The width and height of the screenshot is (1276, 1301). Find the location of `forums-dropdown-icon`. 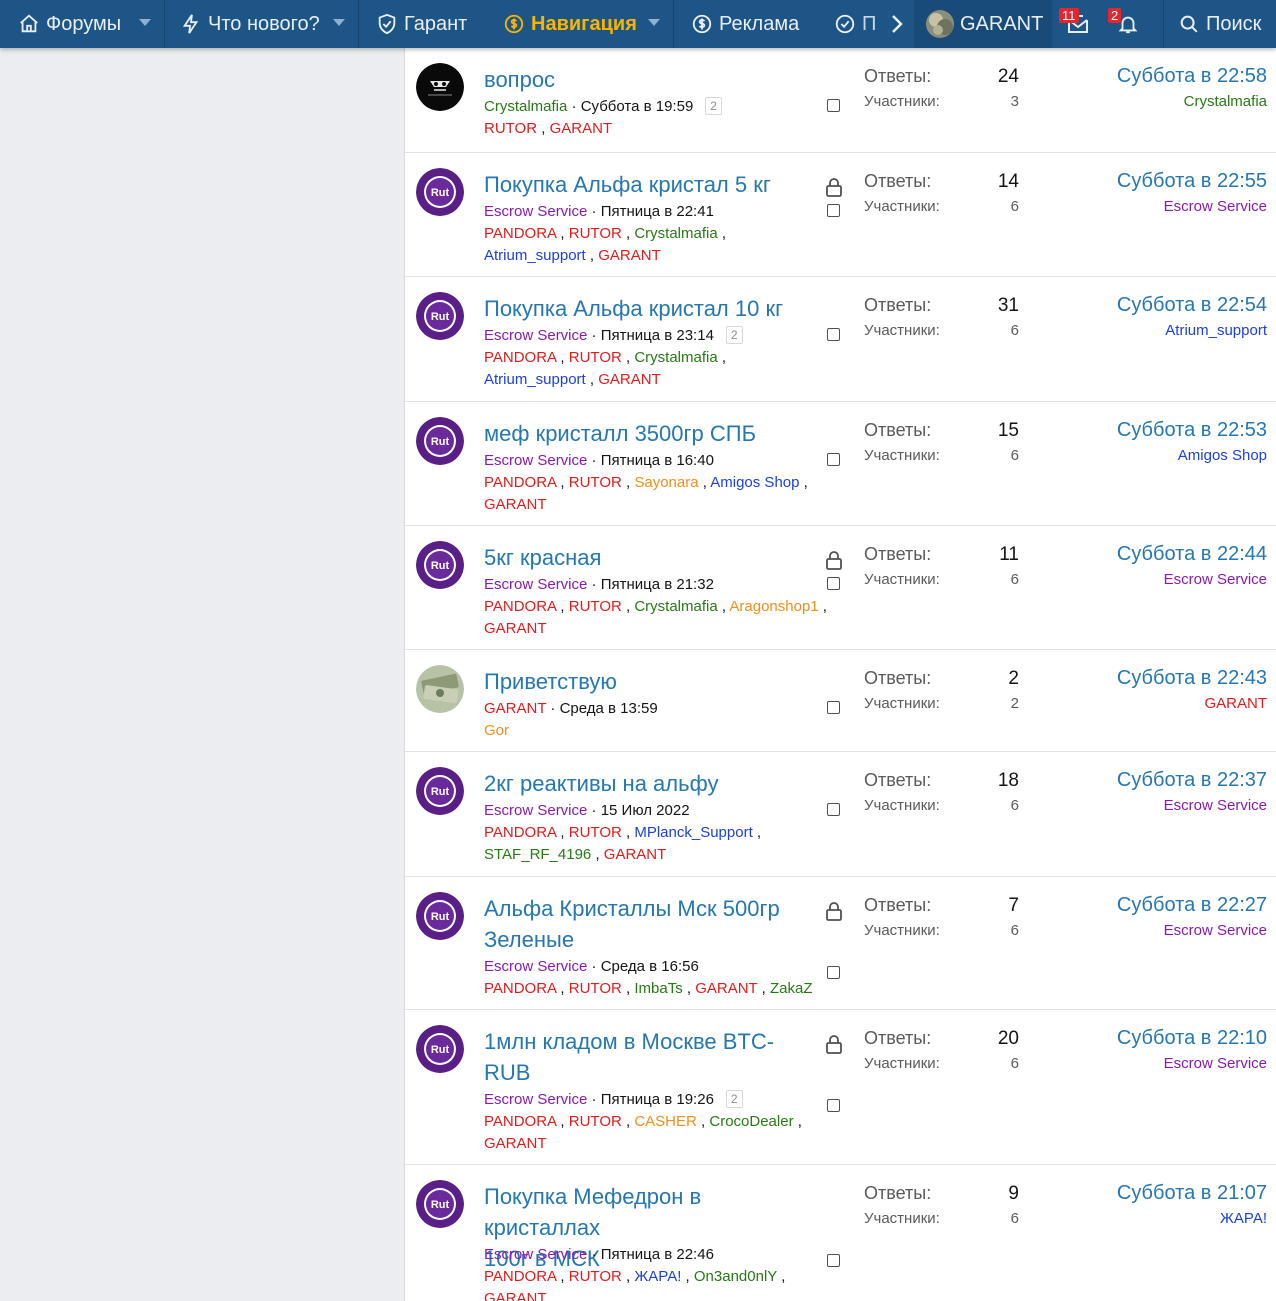

forums-dropdown-icon is located at coordinates (145, 22).